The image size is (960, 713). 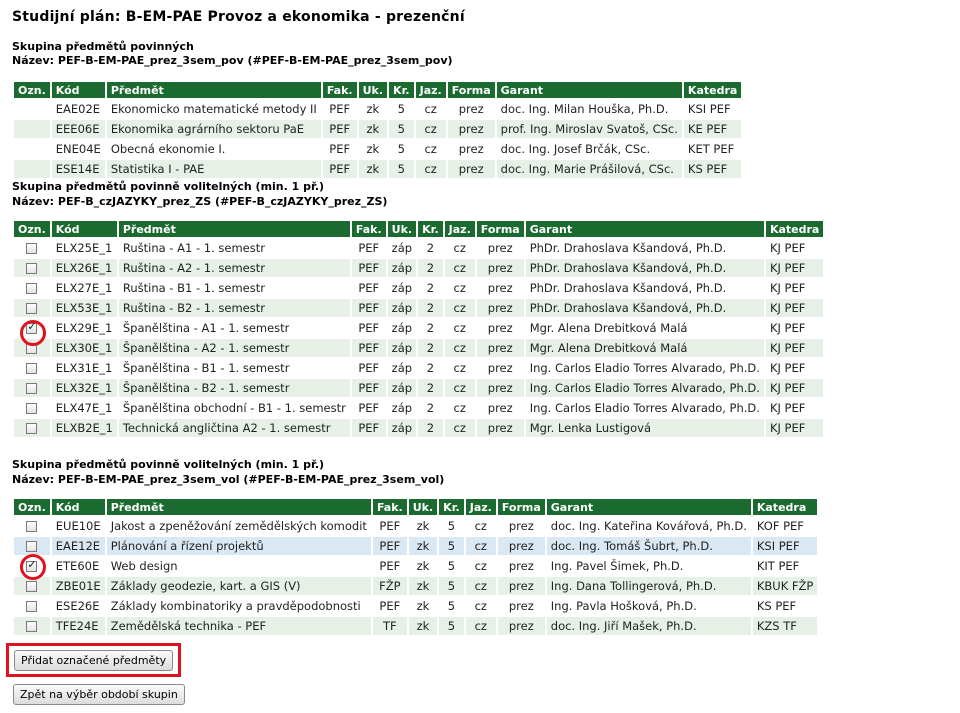 I want to click on guarantor: doc. Ing. Tomáš Šubrt, Ph.D., so click(x=648, y=546).